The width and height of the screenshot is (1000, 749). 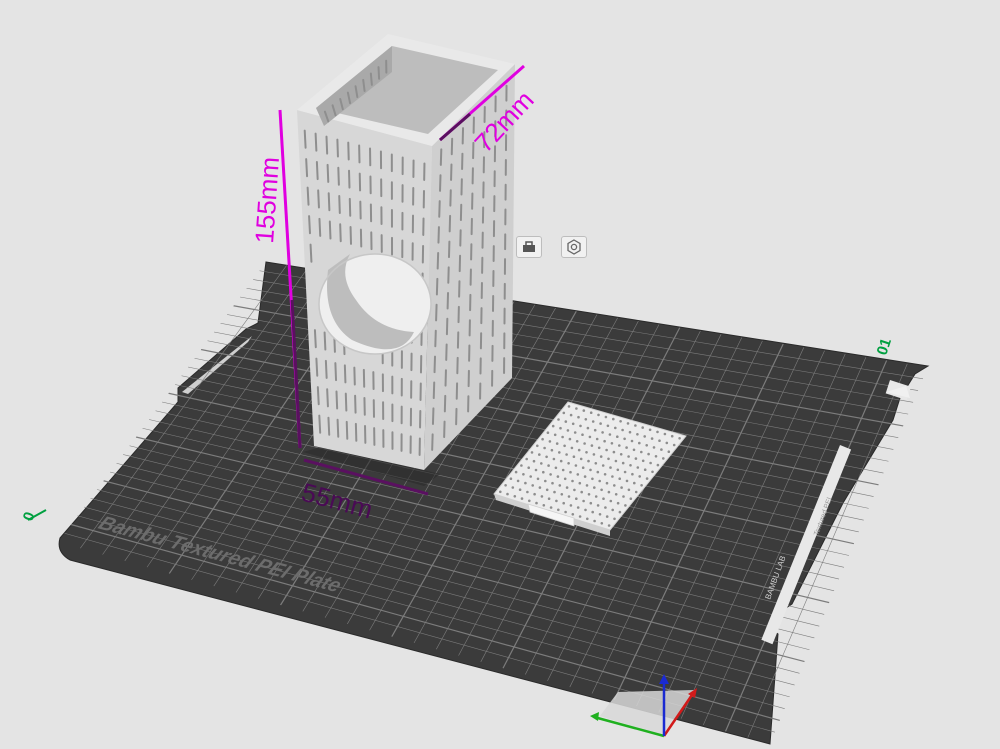 I want to click on height-measure-label: 155mm, so click(x=267, y=200).